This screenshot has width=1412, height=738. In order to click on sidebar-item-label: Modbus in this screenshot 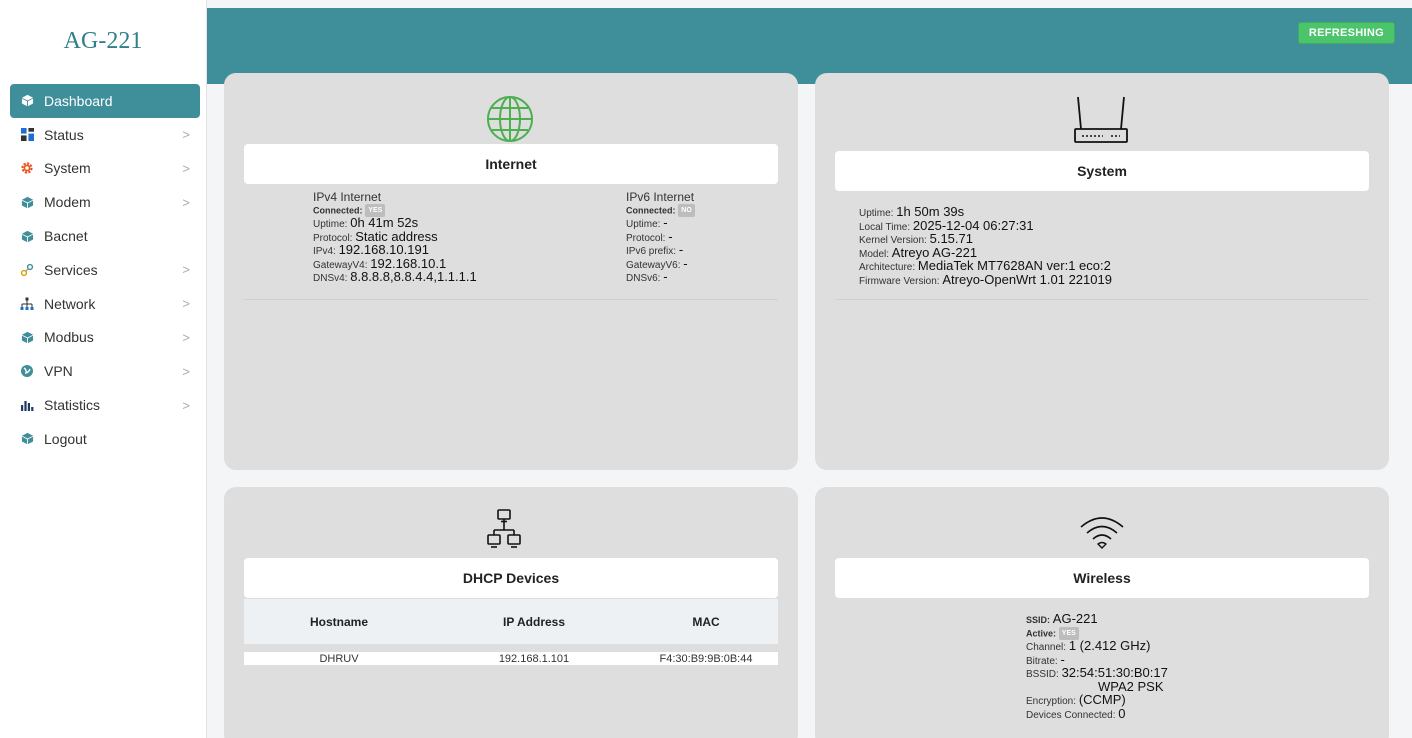, I will do `click(69, 337)`.